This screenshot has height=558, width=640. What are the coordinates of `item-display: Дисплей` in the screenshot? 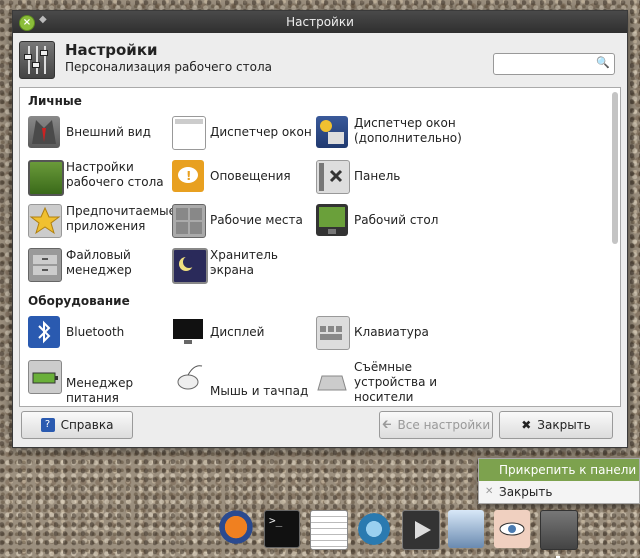 It's located at (242, 335).